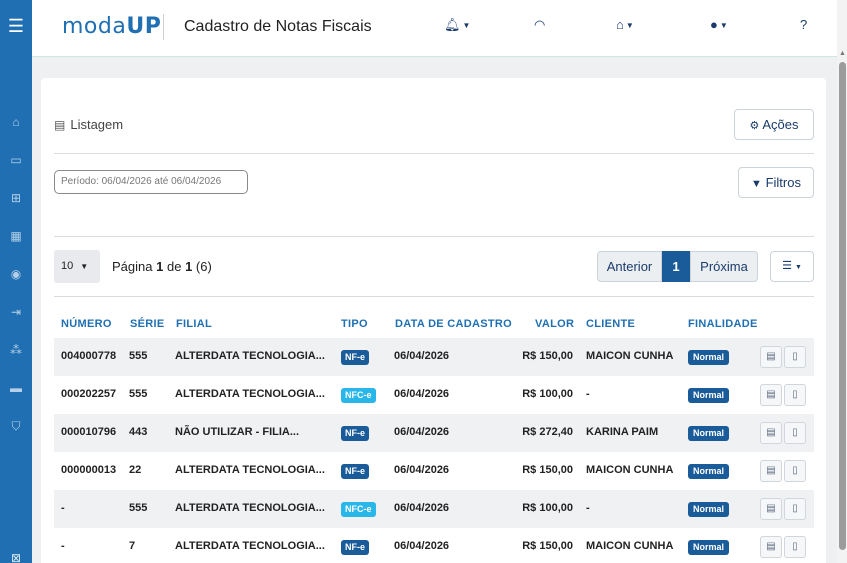 This screenshot has height=563, width=847. What do you see at coordinates (588, 394) in the screenshot?
I see `cell-cliente: -` at bounding box center [588, 394].